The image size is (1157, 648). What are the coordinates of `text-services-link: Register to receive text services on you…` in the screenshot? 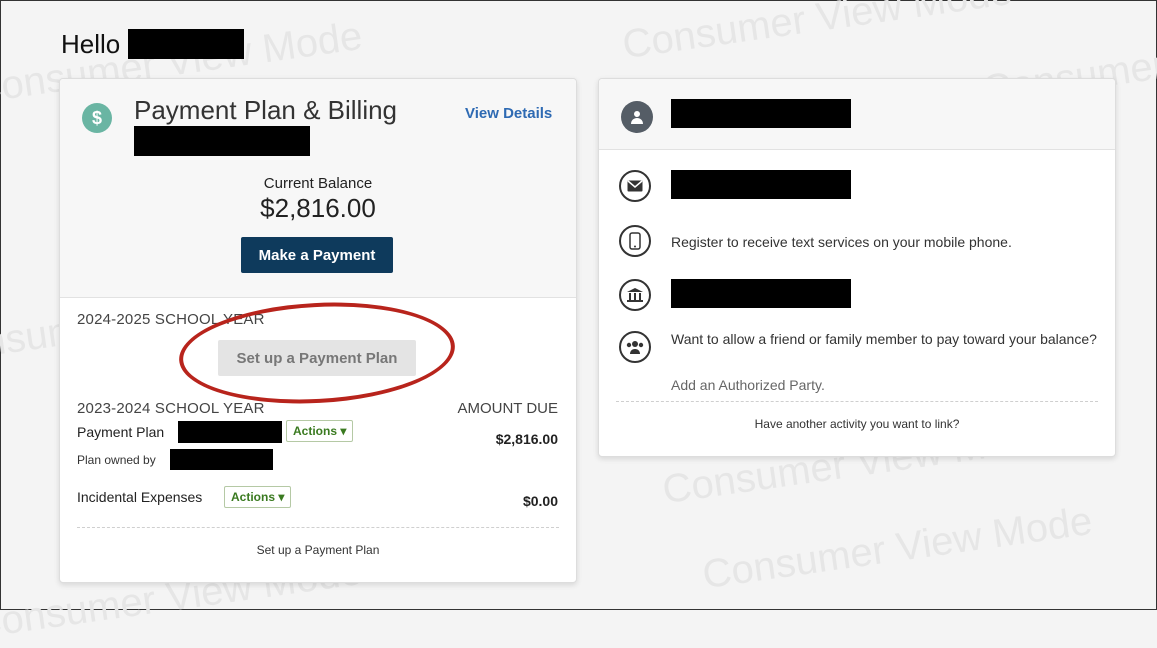 It's located at (841, 242).